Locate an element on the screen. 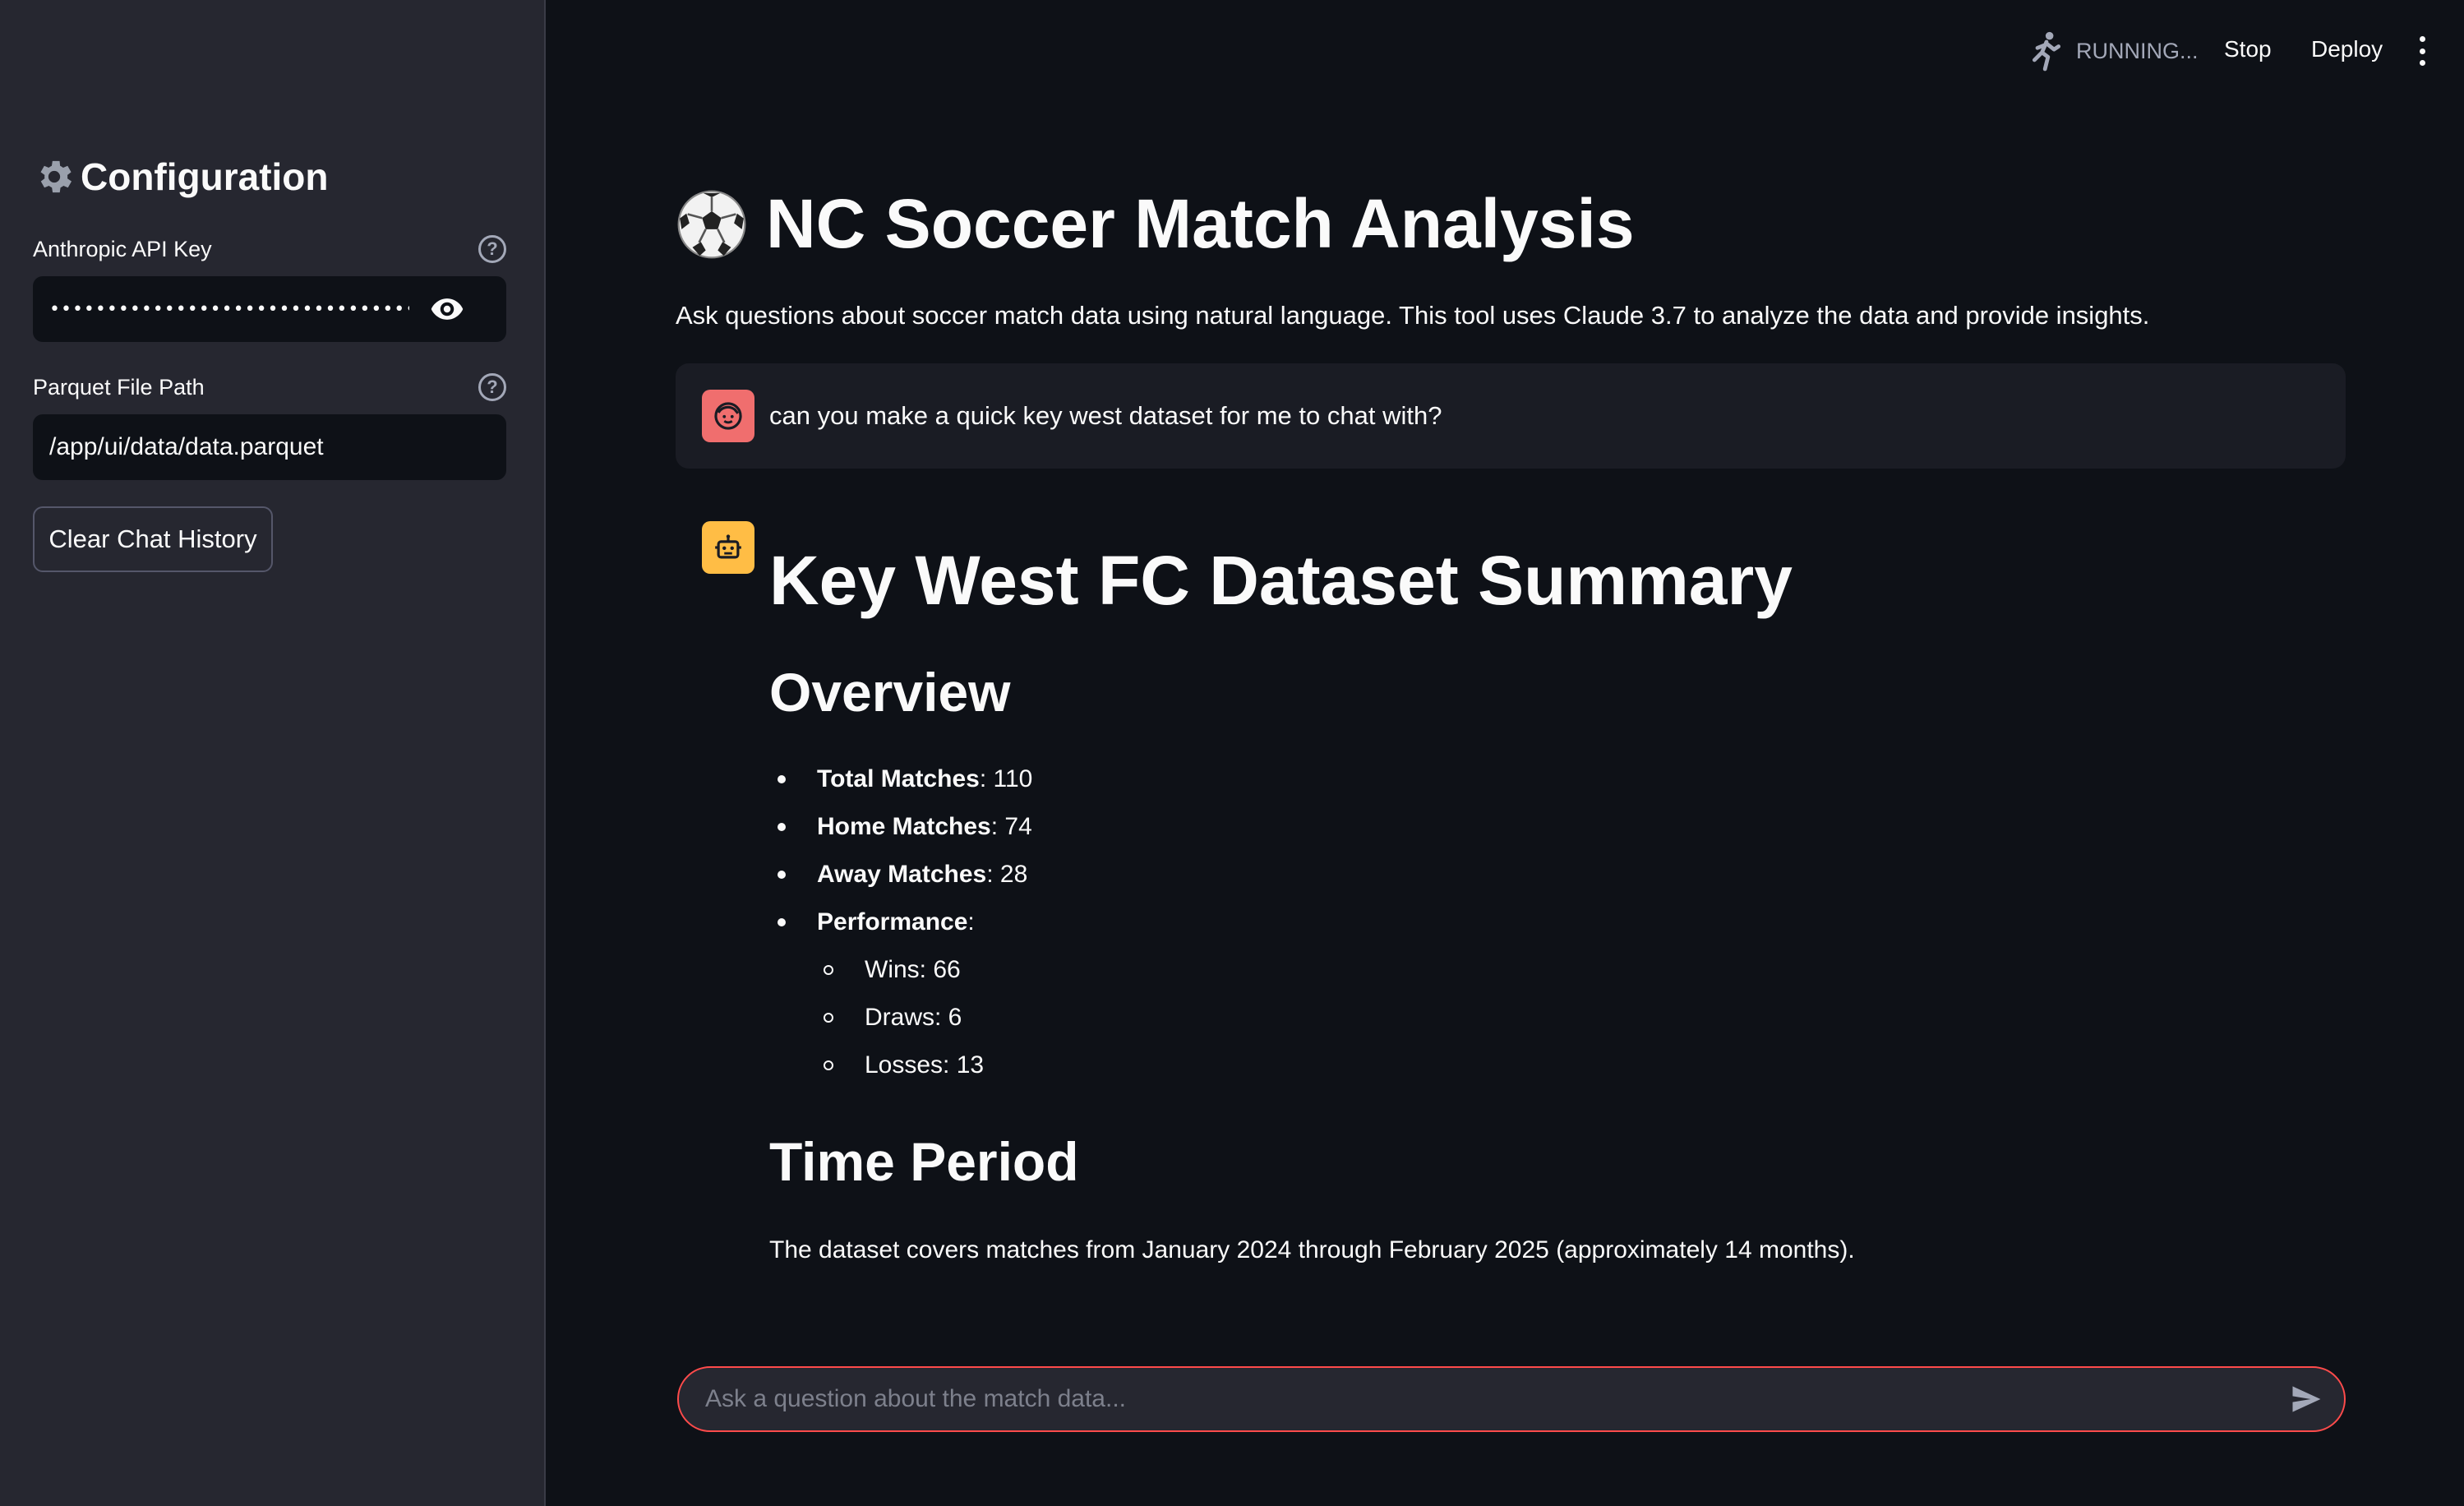 The image size is (2464, 1506). robot-icon is located at coordinates (728, 546).